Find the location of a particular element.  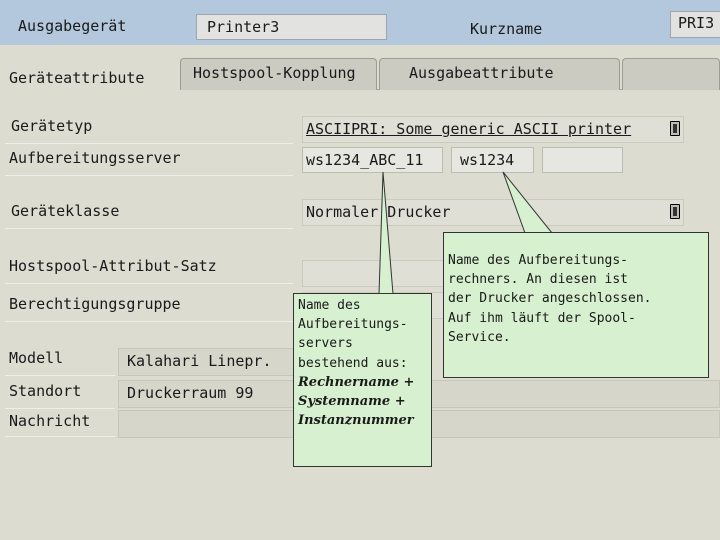

spool-server-field: ws1234_ABC_11 is located at coordinates (372, 160).